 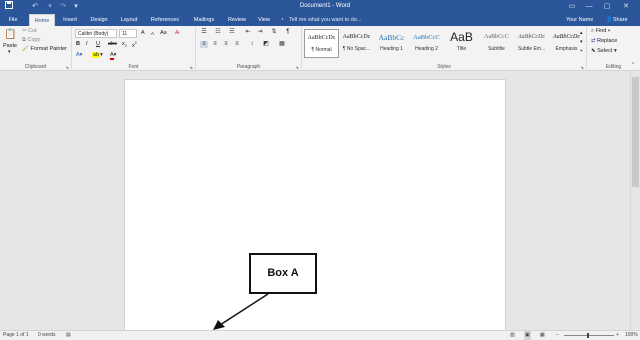 What do you see at coordinates (48, 49) in the screenshot?
I see `format-painter-label: Format Painter` at bounding box center [48, 49].